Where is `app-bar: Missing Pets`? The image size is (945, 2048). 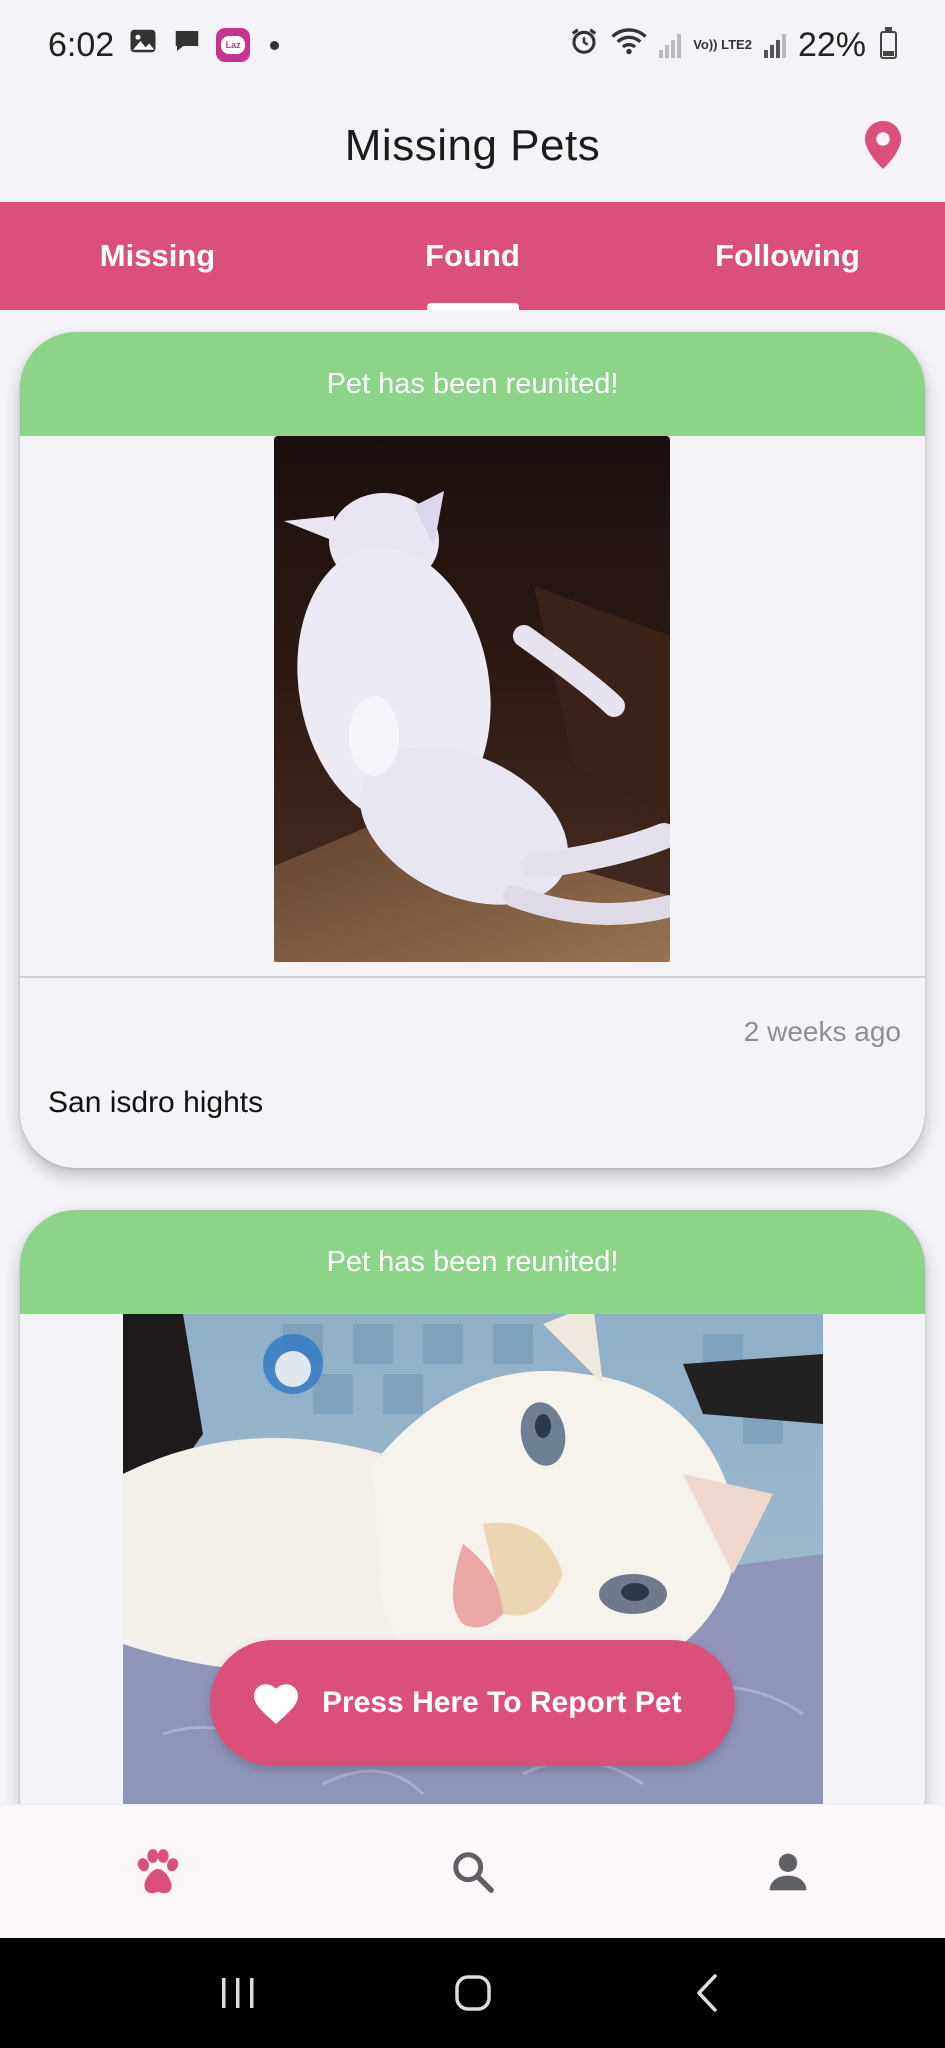 app-bar: Missing Pets is located at coordinates (472, 146).